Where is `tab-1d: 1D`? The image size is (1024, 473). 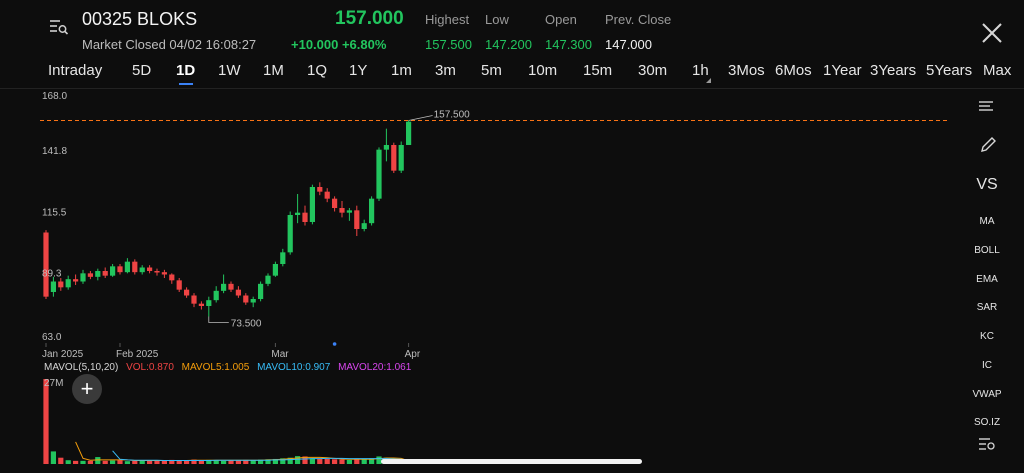
tab-1d: 1D is located at coordinates (185, 70).